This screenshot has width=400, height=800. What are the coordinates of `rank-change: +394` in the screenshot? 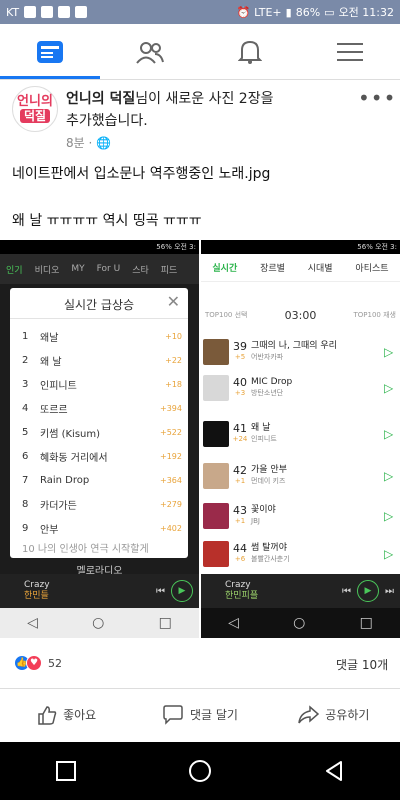 It's located at (171, 408).